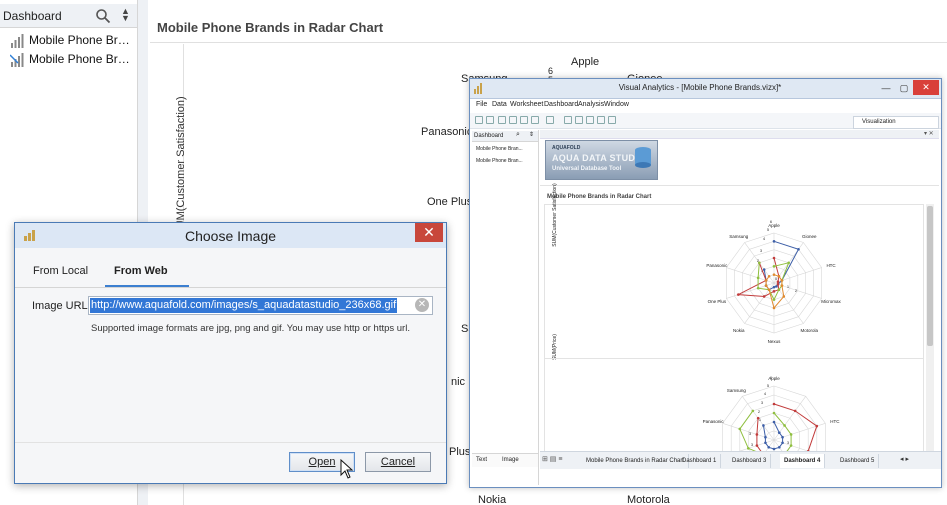 The height and width of the screenshot is (505, 947). Describe the element at coordinates (422, 305) in the screenshot. I see `clear-icon: ✕` at that location.